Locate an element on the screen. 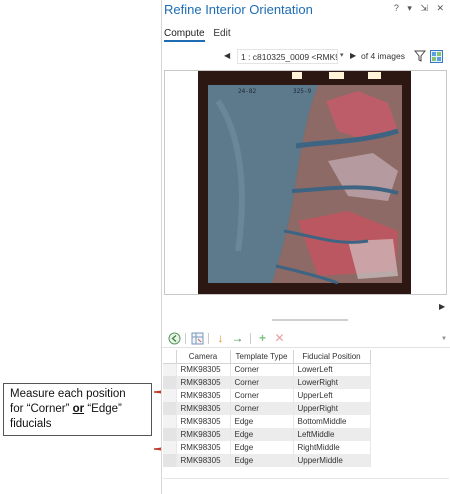 The width and height of the screenshot is (450, 494). table-row: RMK98305 Corner LowerRight is located at coordinates (267, 382).